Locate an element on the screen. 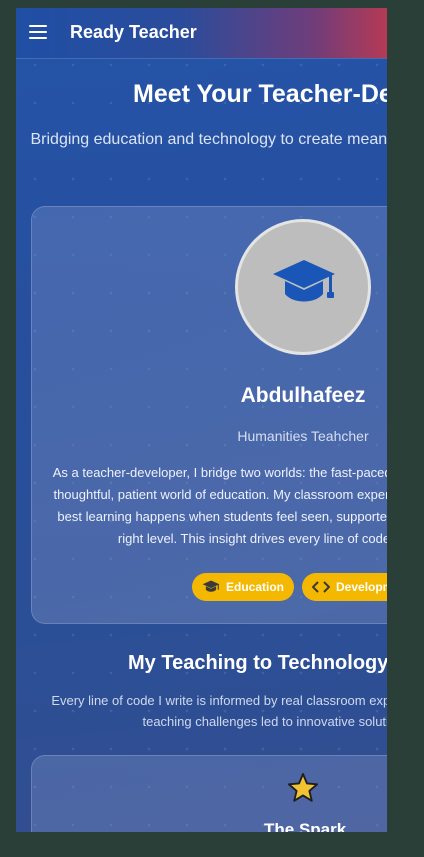 The height and width of the screenshot is (857, 424). tag-education: Education is located at coordinates (243, 587).